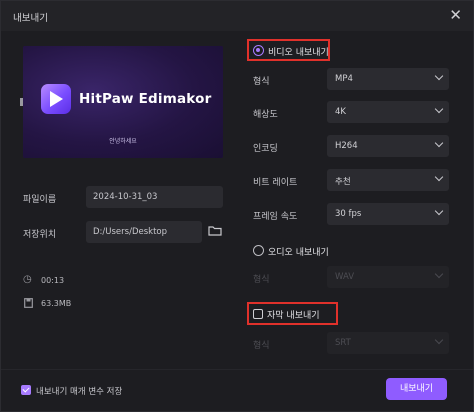 Image resolution: width=474 pixels, height=412 pixels. Describe the element at coordinates (237, 16) in the screenshot. I see `title-bar: 내보내기 ✕` at that location.